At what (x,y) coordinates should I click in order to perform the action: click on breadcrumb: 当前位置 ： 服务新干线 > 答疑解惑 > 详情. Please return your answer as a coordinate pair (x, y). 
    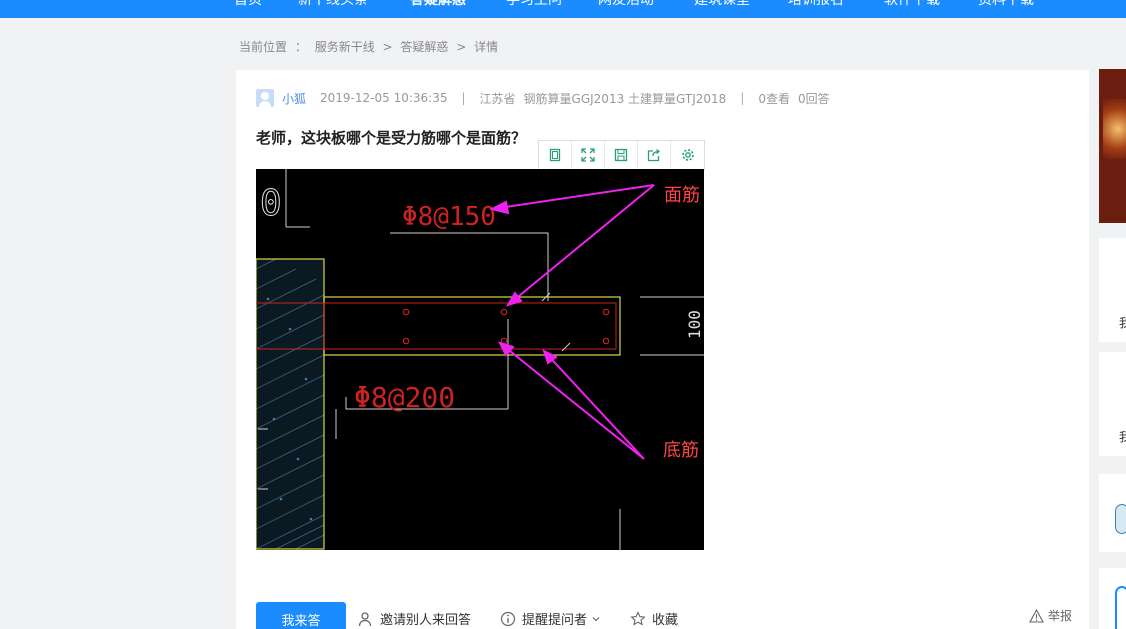
    Looking at the image, I should click on (370, 47).